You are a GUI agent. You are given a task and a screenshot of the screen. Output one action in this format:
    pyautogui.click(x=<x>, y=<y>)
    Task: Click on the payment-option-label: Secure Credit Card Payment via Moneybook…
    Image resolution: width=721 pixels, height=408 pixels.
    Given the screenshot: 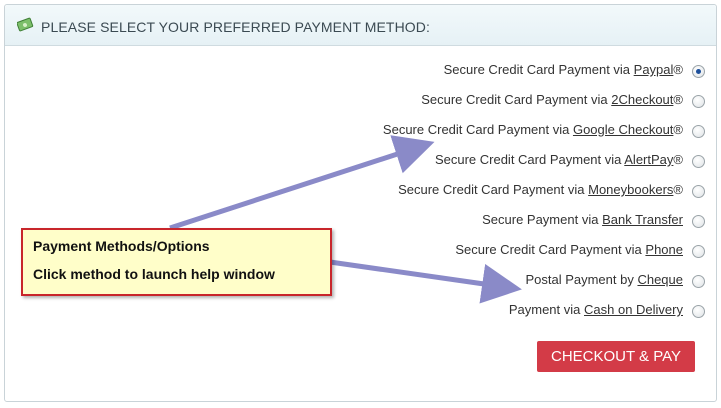 What is the action you would take?
    pyautogui.click(x=540, y=189)
    